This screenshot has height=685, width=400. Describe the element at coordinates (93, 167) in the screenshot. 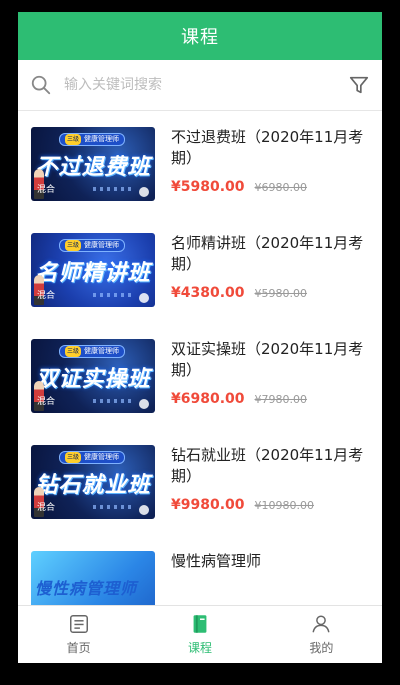

I see `thumb-headline: 不过退费班` at that location.